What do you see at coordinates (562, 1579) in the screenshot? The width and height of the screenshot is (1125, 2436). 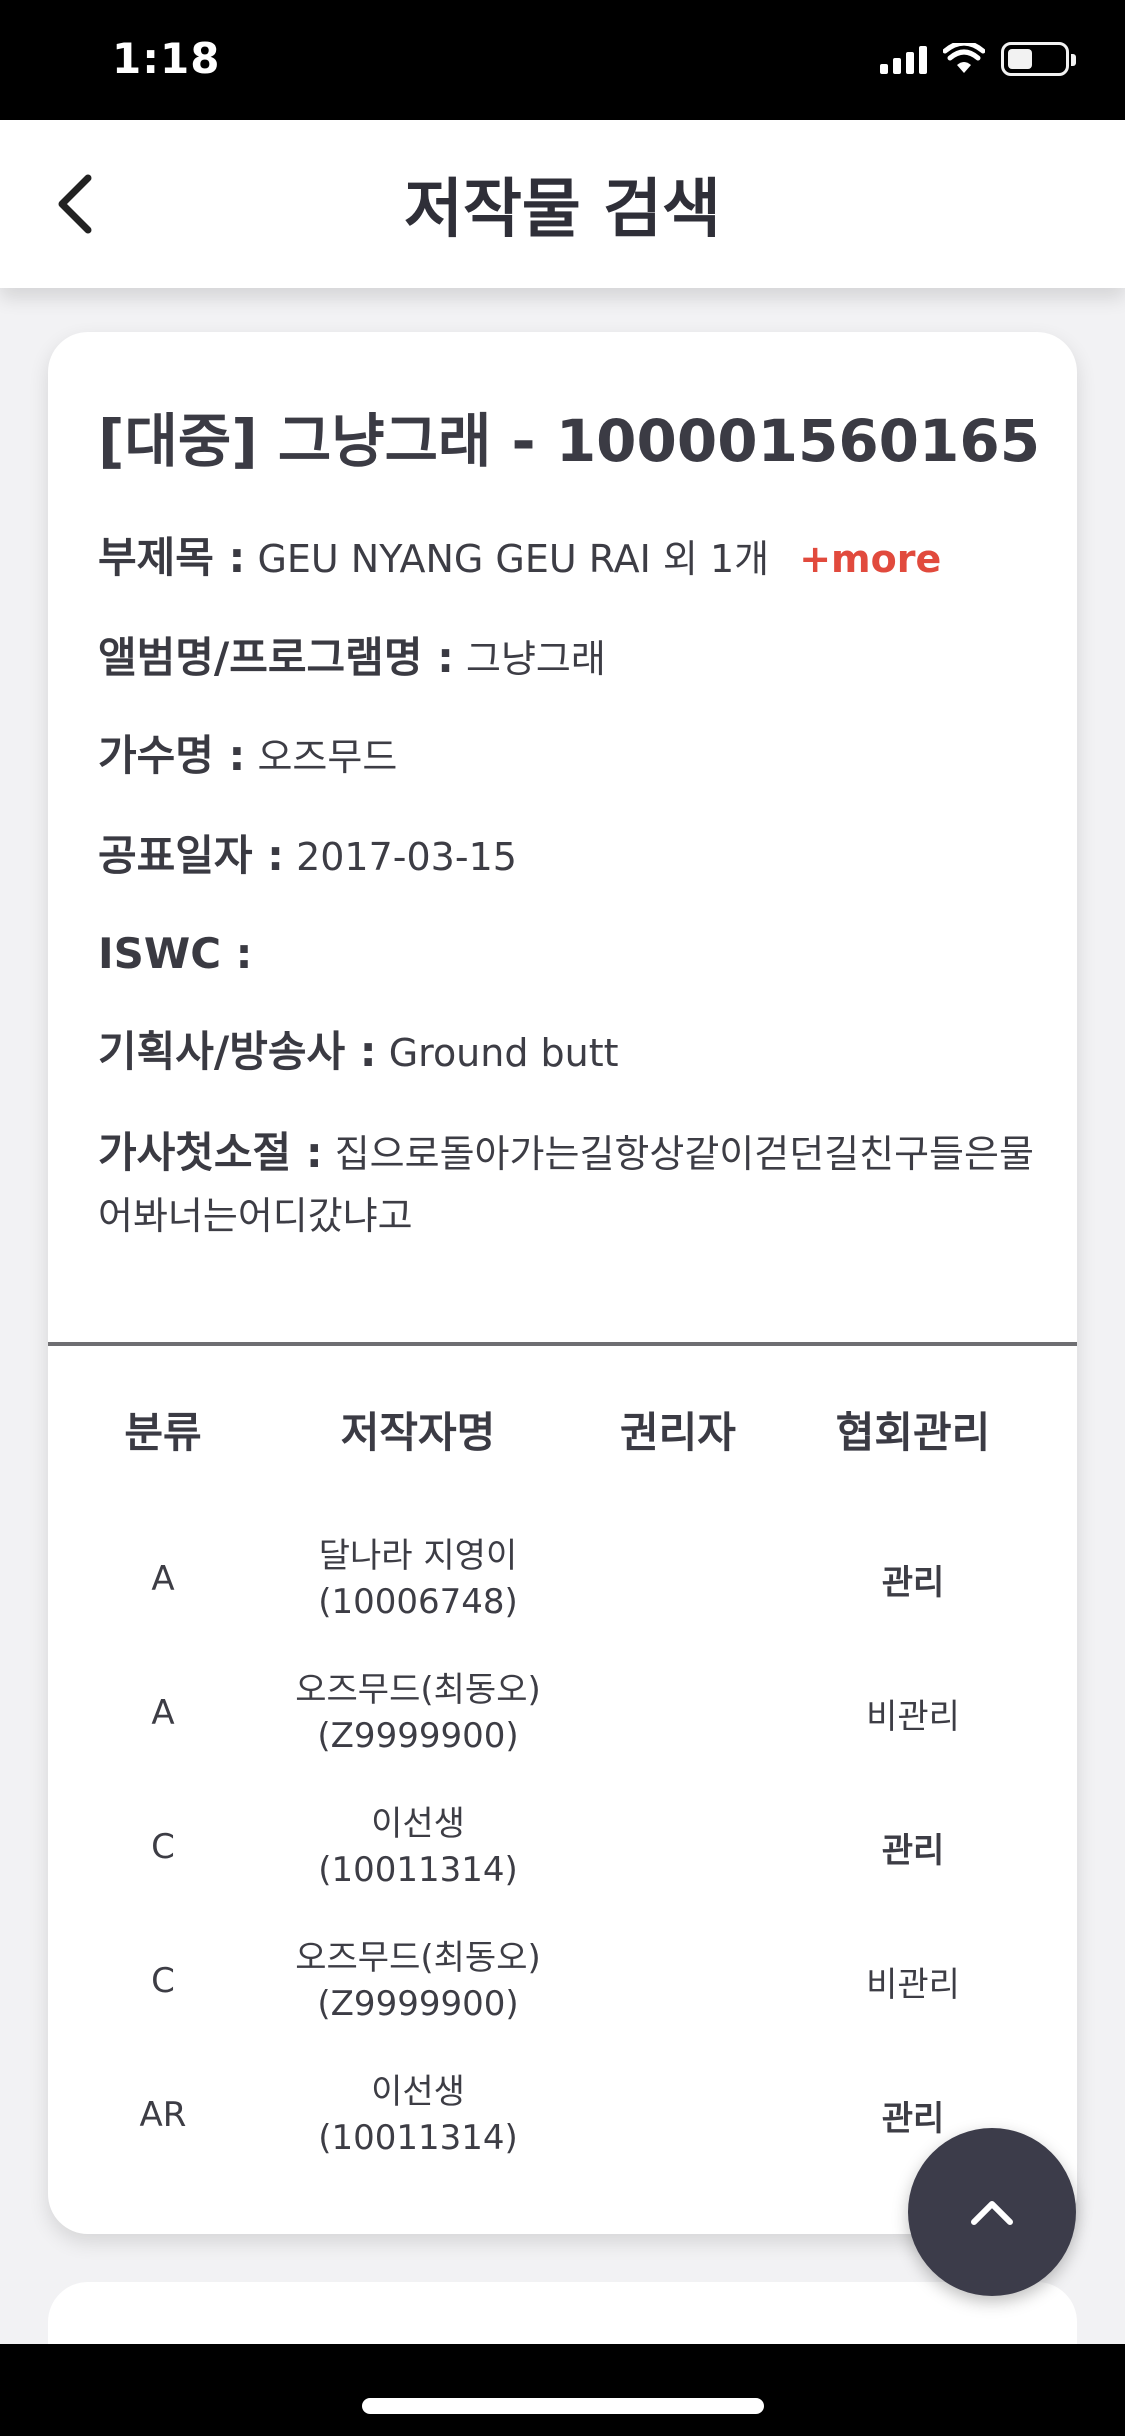 I see `table-row: A 달나라 지영이 (10006748) 관리` at bounding box center [562, 1579].